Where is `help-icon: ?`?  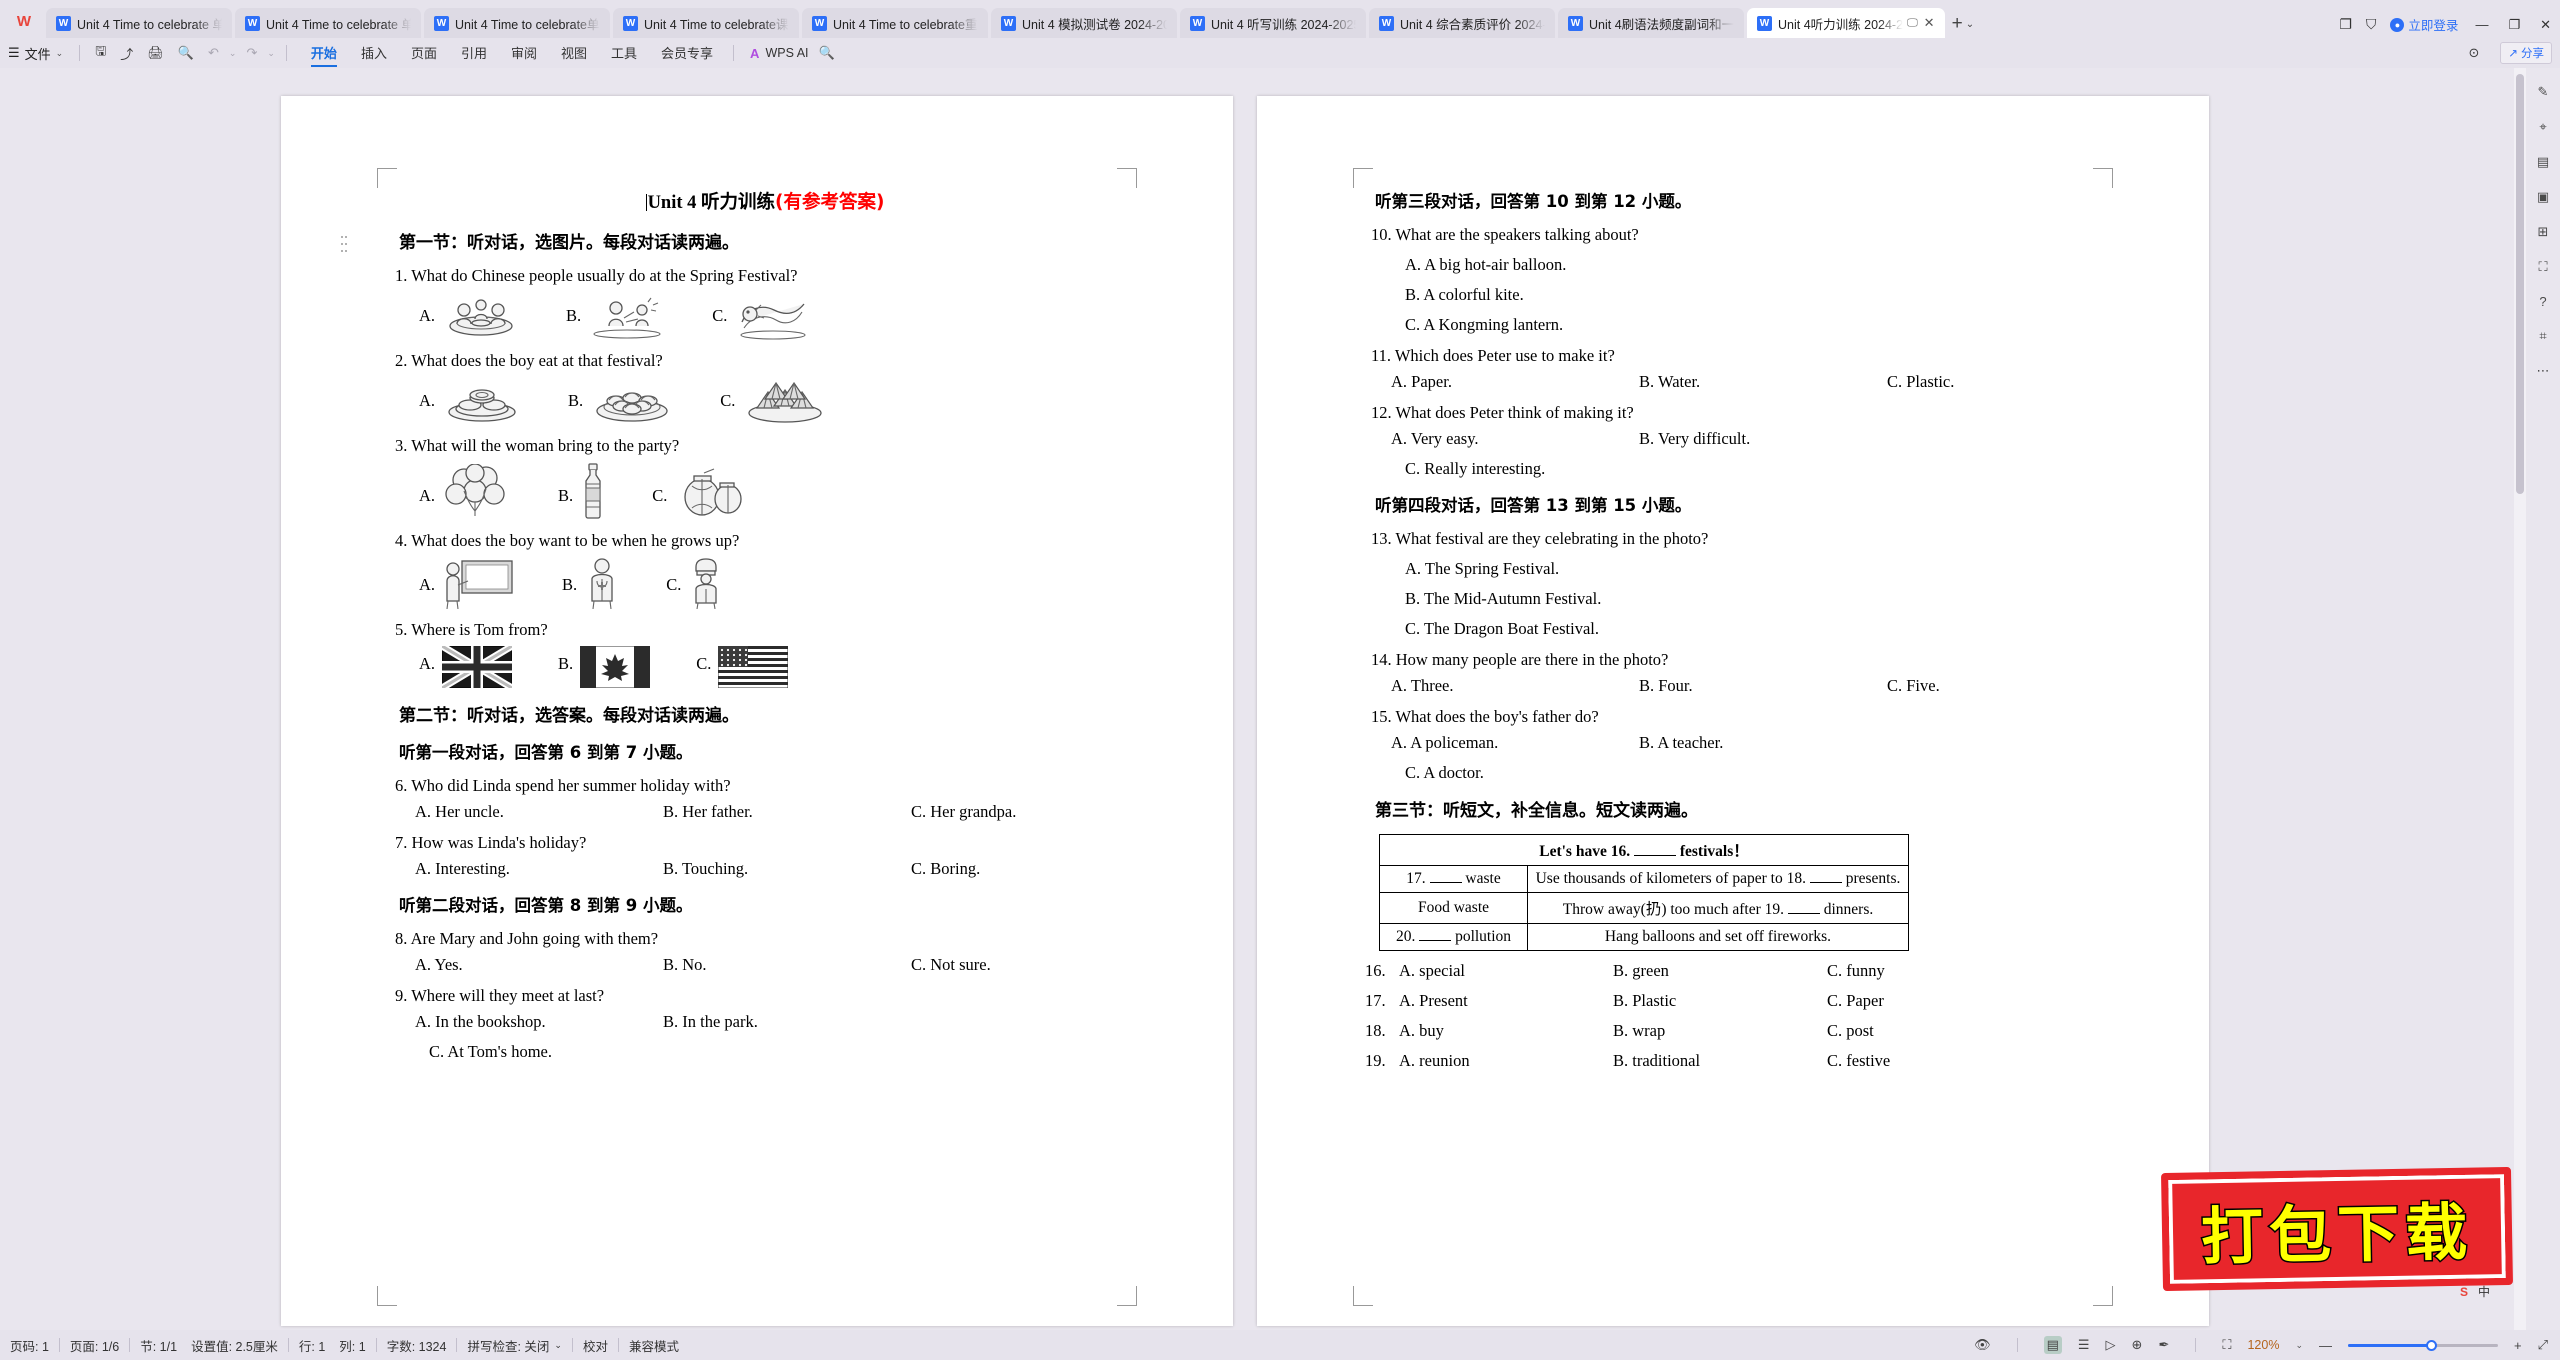
help-icon: ? is located at coordinates (2542, 301).